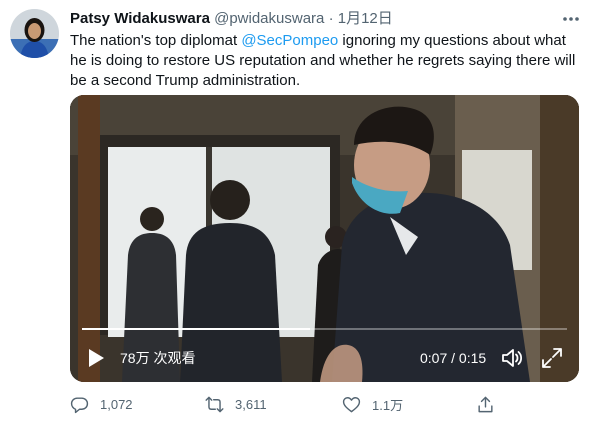 Image resolution: width=593 pixels, height=422 pixels. What do you see at coordinates (79, 404) in the screenshot?
I see `reply-icon` at bounding box center [79, 404].